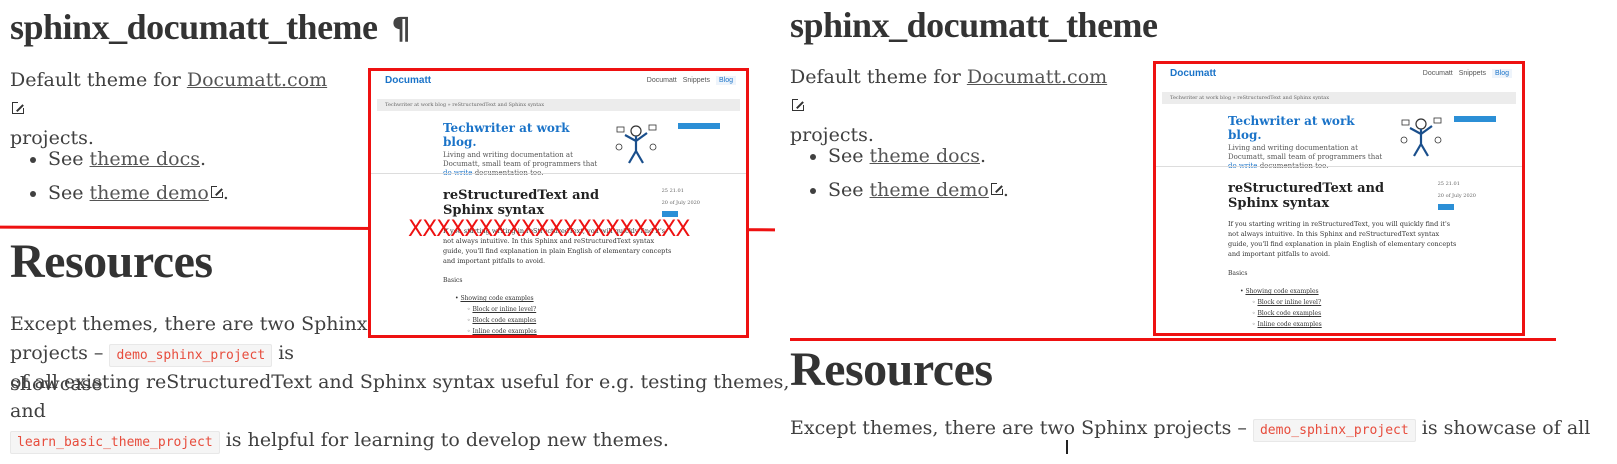 The height and width of the screenshot is (464, 1617). I want to click on page-title: sphinx_documatt_theme ¶, so click(210, 27).